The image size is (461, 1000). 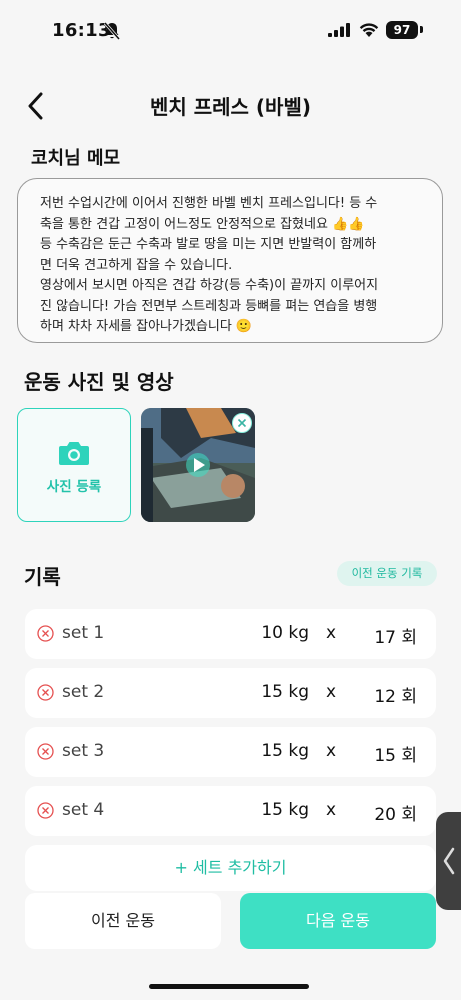 I want to click on set-label: set 1, so click(x=83, y=633).